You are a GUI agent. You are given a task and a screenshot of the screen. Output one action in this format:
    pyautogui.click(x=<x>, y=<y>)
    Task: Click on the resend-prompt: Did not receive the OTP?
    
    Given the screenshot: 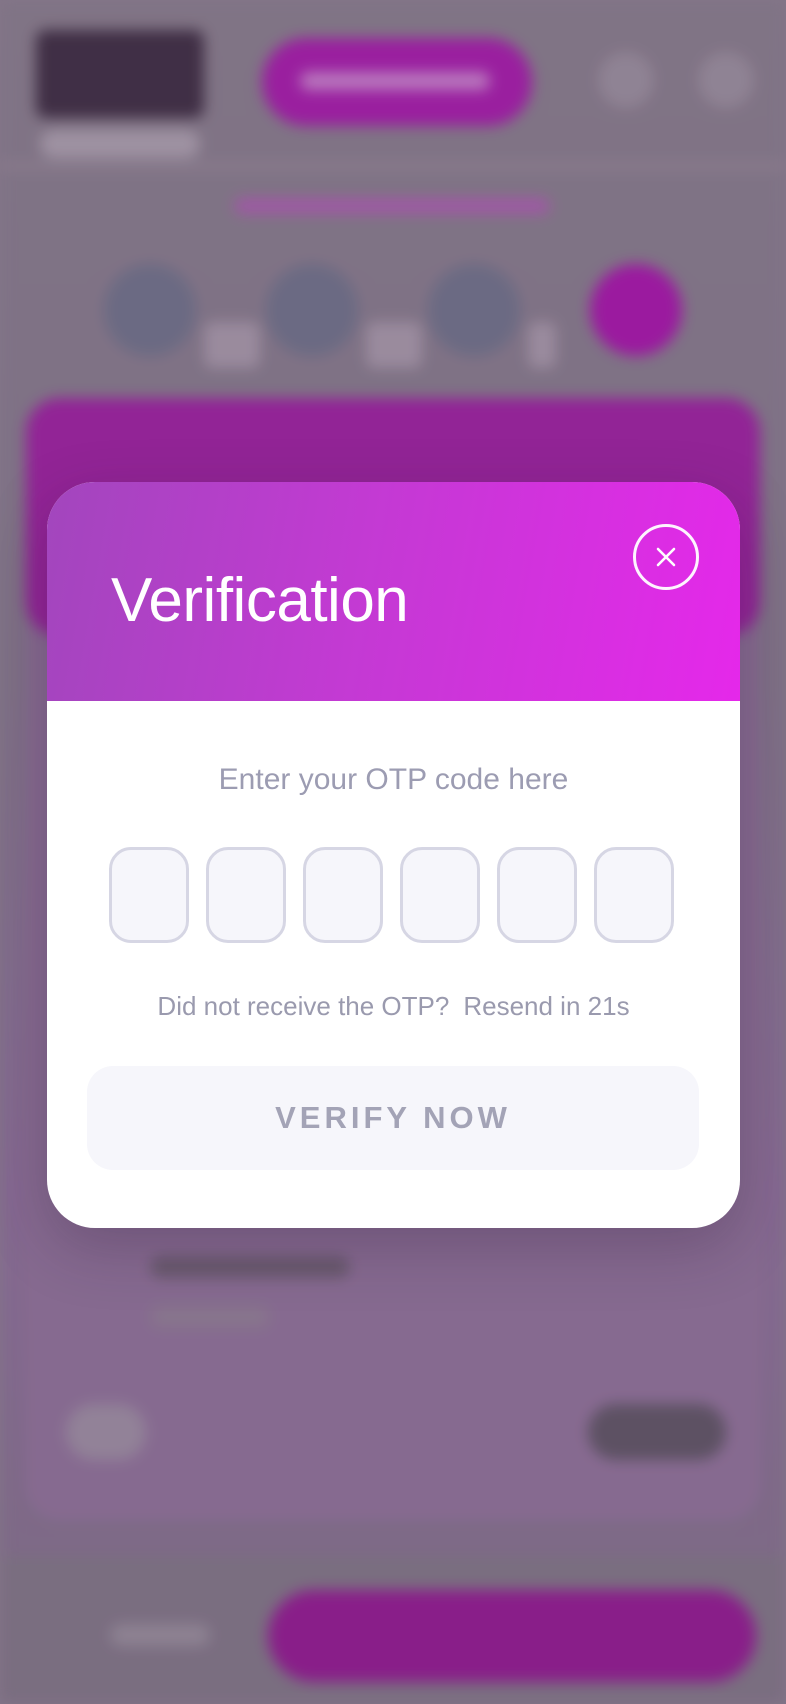 What is the action you would take?
    pyautogui.click(x=303, y=1006)
    